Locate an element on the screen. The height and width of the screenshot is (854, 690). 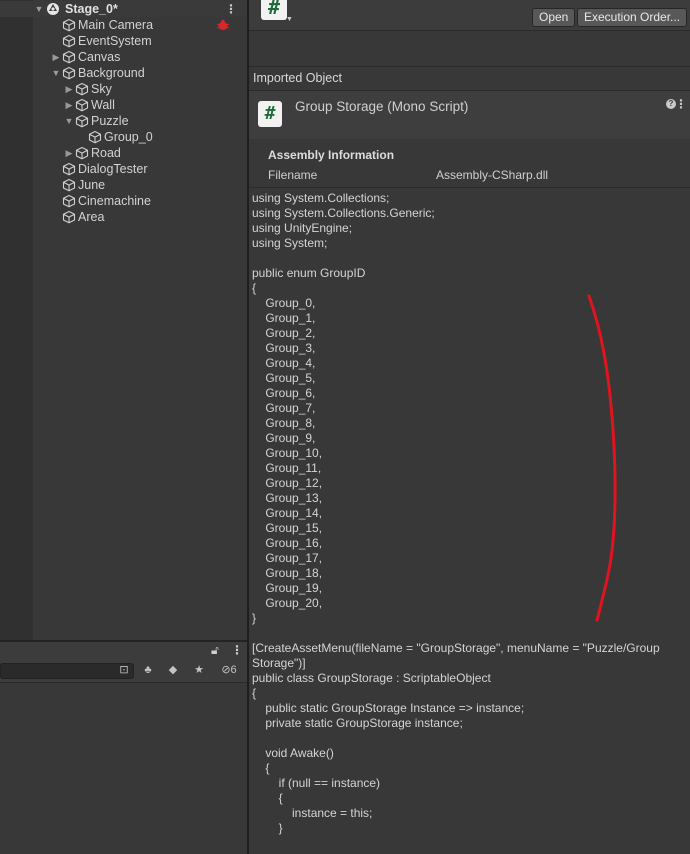
hierarchy-item: Group_0 is located at coordinates (123, 137).